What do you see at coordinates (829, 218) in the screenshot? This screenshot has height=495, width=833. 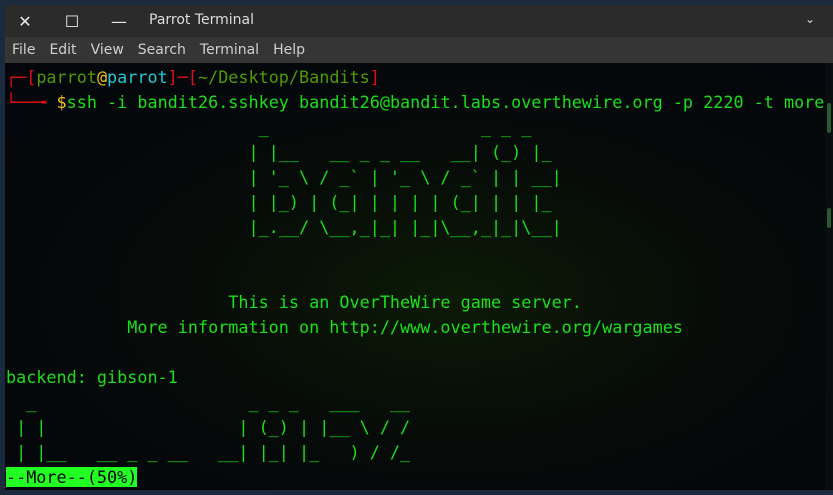 I see `scrollbar-marker` at bounding box center [829, 218].